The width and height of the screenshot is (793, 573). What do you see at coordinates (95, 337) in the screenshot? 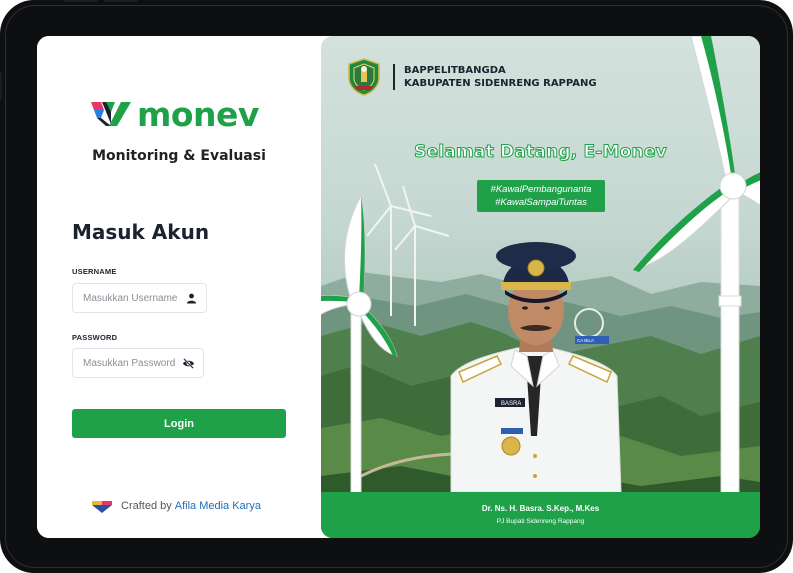
I see `password-label: PASSWORD` at bounding box center [95, 337].